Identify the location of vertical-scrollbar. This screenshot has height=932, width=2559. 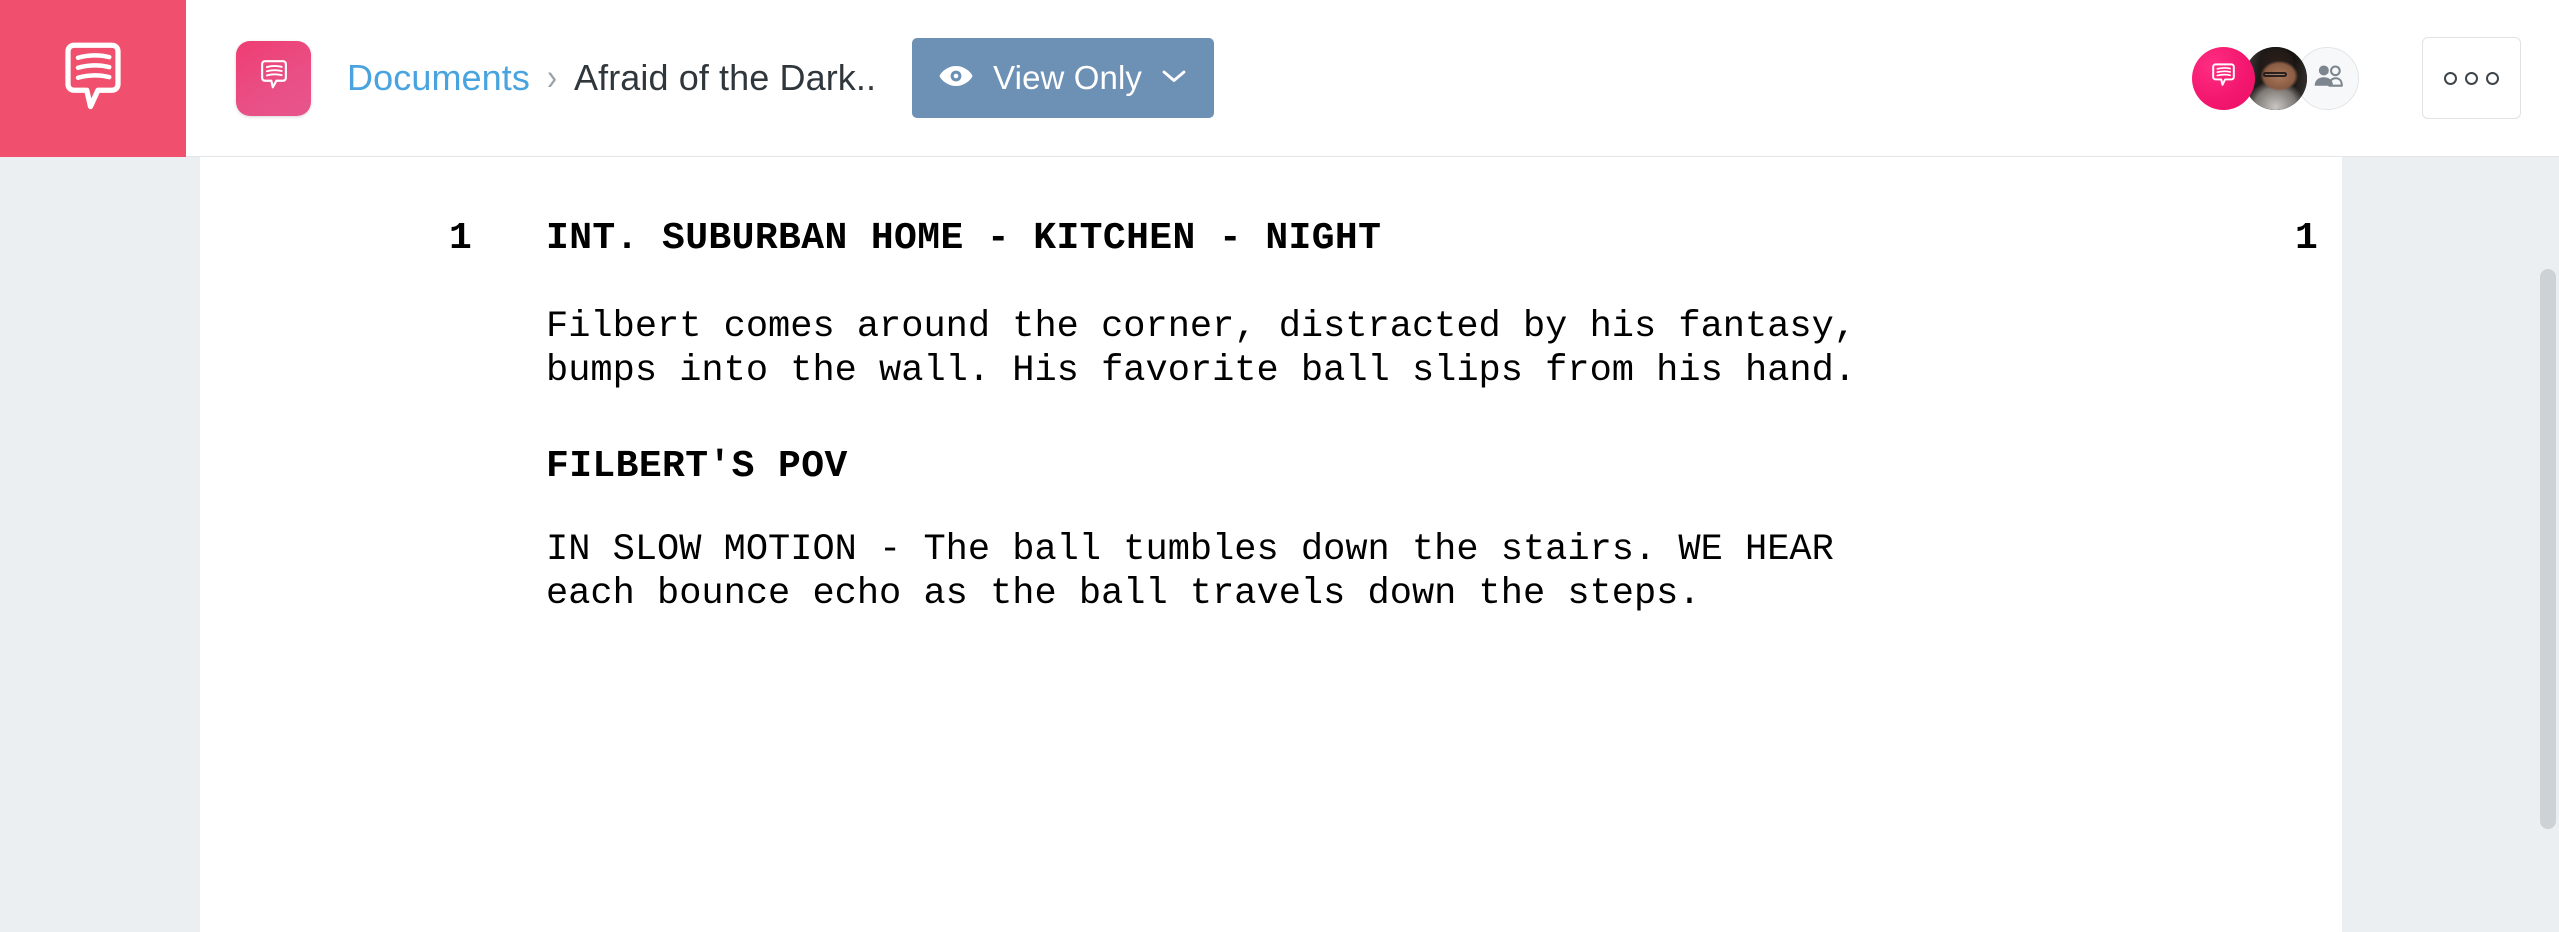
(2547, 544).